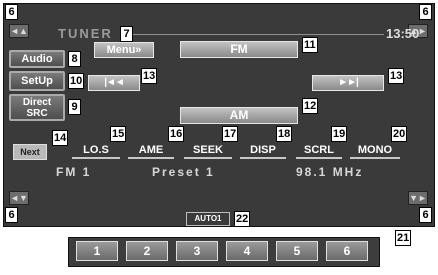 The width and height of the screenshot is (438, 275). Describe the element at coordinates (37, 102) in the screenshot. I see `direct-src-line1: Direct` at that location.